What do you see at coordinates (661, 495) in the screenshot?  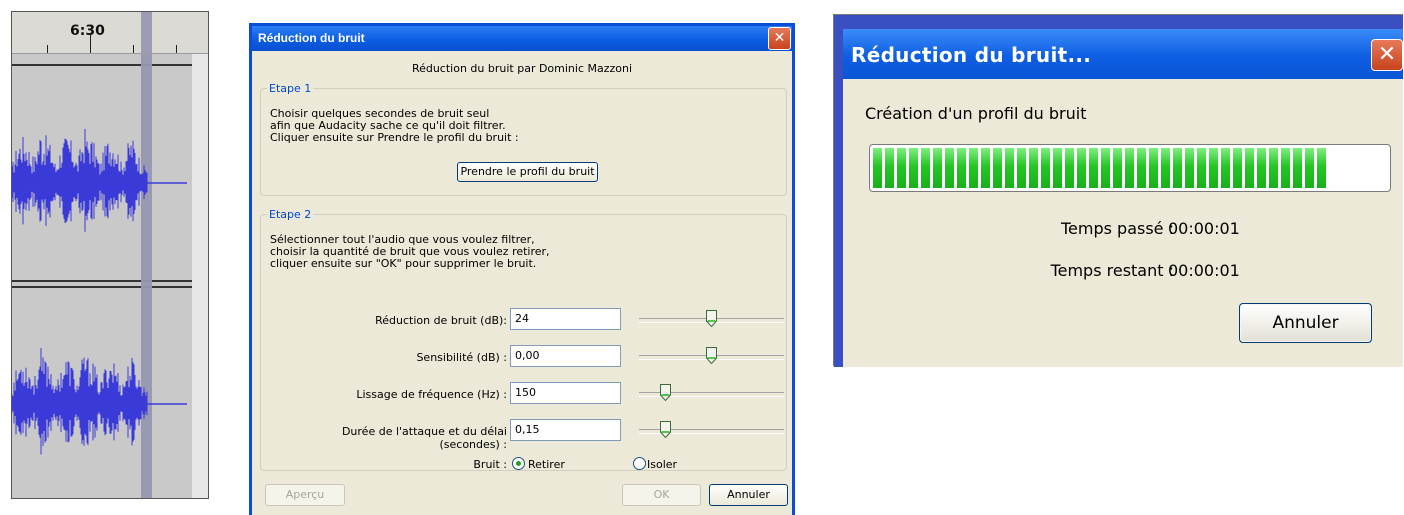 I see `ok-button: OK` at bounding box center [661, 495].